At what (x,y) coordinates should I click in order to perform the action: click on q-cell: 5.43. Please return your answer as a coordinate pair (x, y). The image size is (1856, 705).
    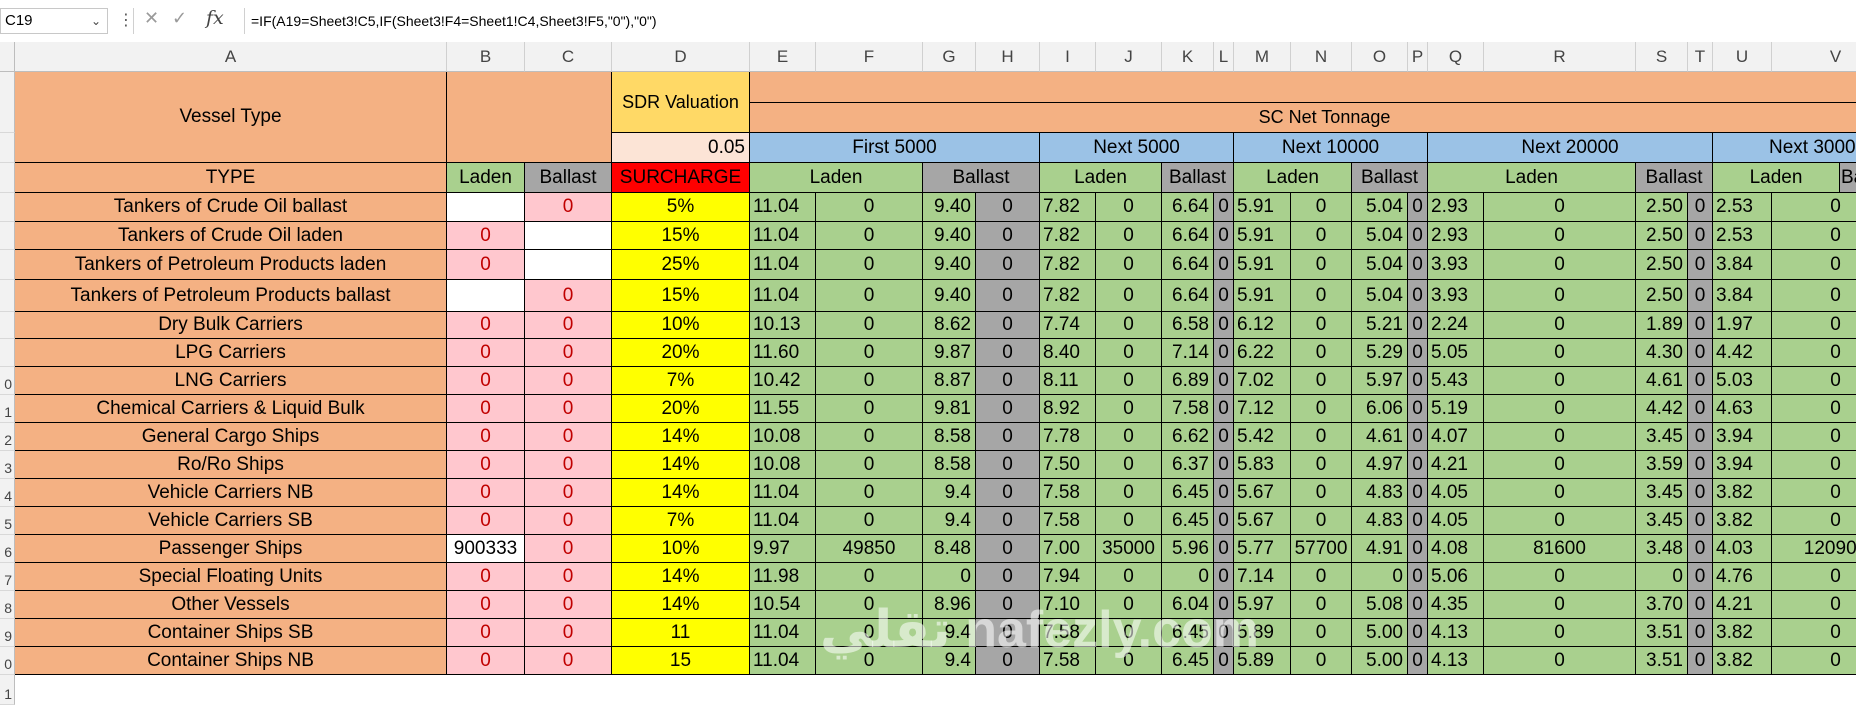
    Looking at the image, I should click on (1456, 381).